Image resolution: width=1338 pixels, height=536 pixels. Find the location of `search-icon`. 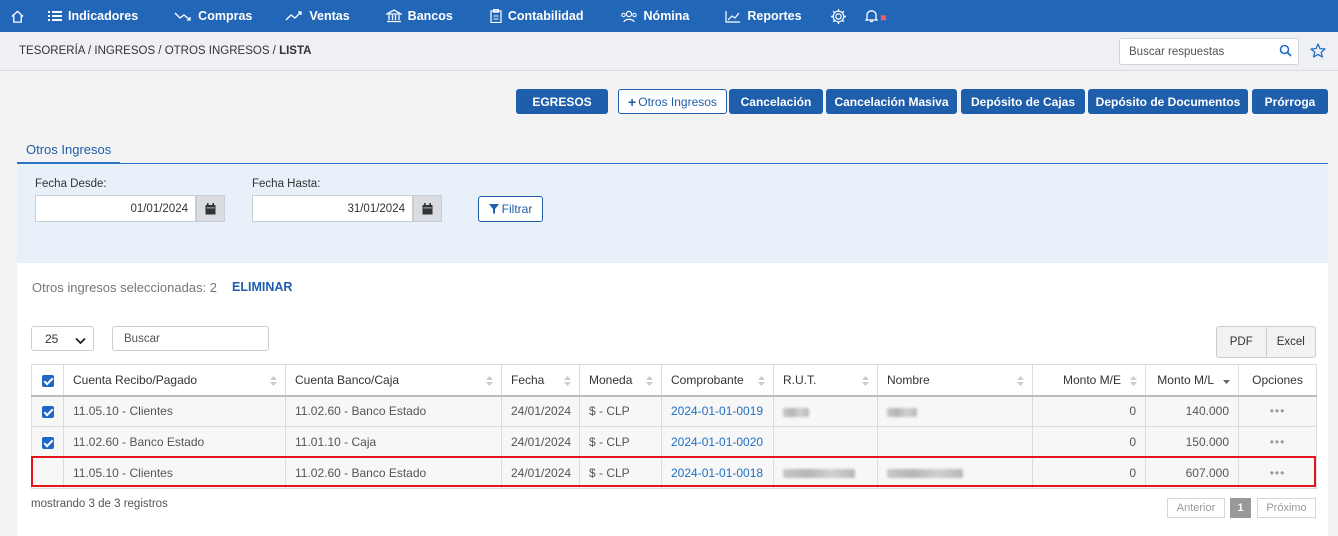

search-icon is located at coordinates (1285, 52).